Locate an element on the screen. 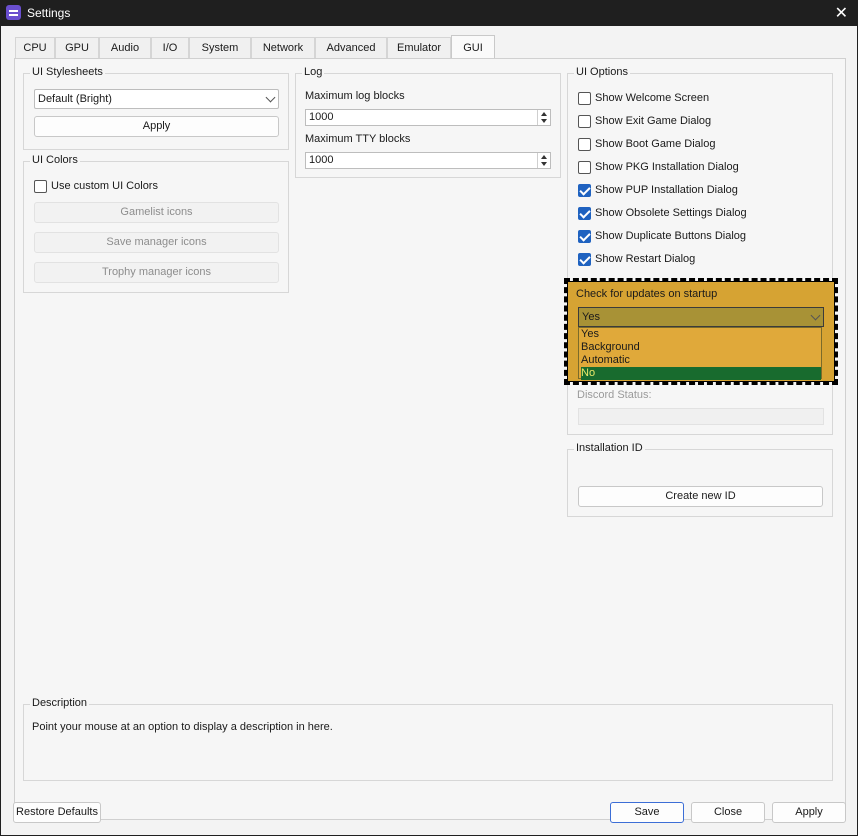 This screenshot has width=858, height=836. discord-status-label: Discord Status: is located at coordinates (614, 395).